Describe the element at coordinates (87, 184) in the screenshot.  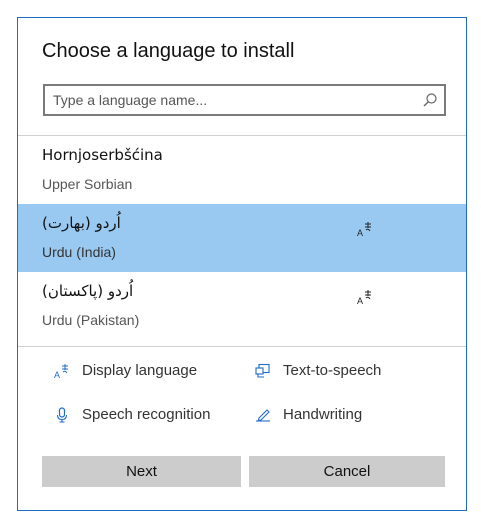
I see `language-english-name: Upper Sorbian` at that location.